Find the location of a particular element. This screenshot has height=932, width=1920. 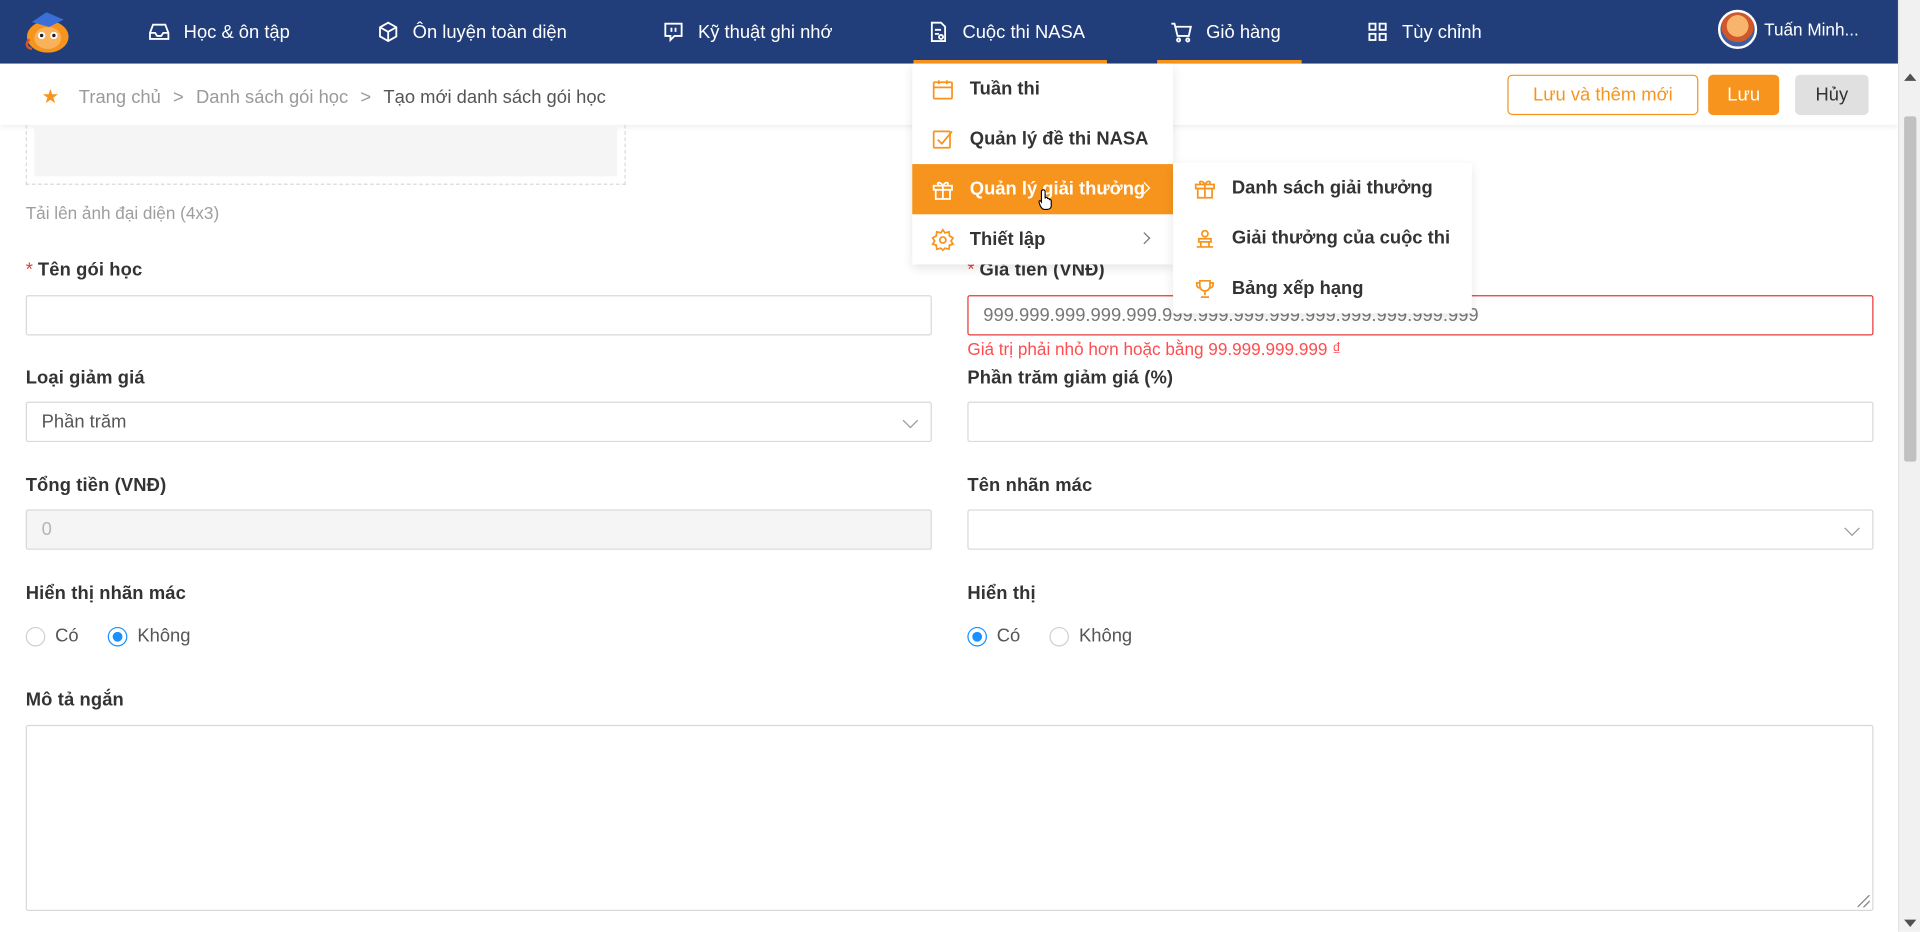

avatar is located at coordinates (1737, 29).